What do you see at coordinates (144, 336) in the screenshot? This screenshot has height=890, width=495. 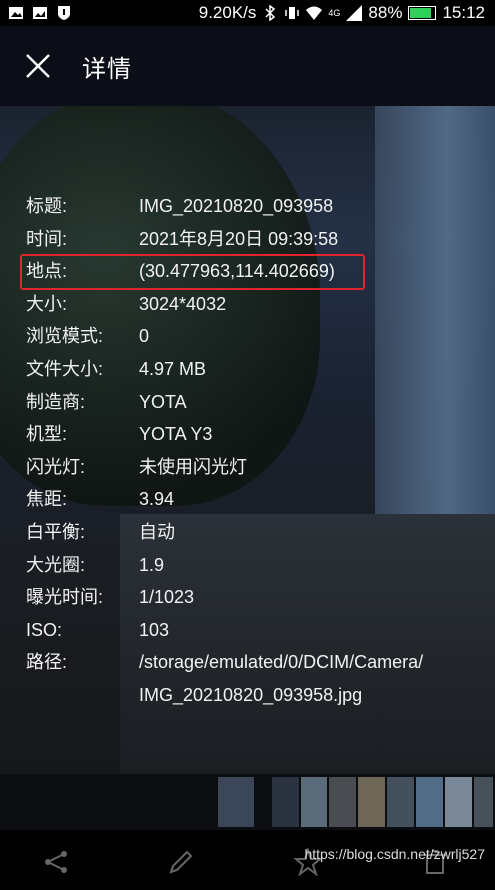 I see `detail-value: 0` at bounding box center [144, 336].